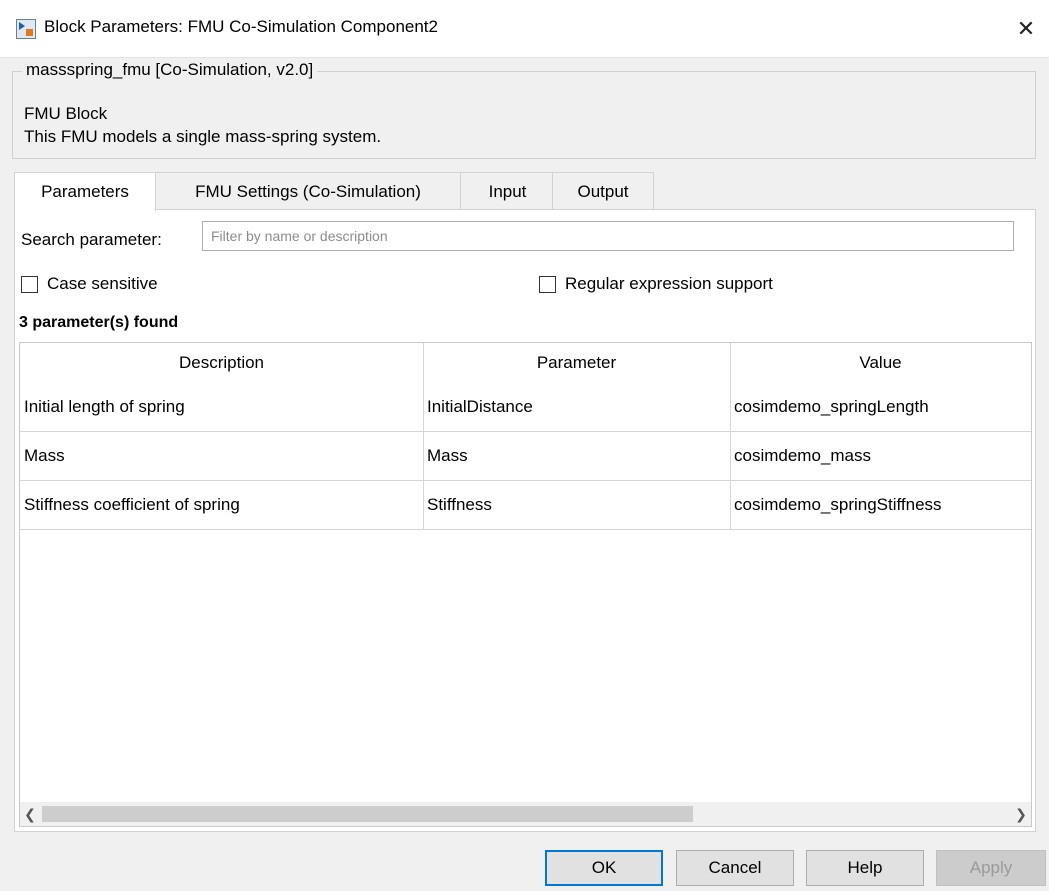 This screenshot has width=1049, height=891. I want to click on case-sensitive-checkbox: Case sensitive, so click(89, 284).